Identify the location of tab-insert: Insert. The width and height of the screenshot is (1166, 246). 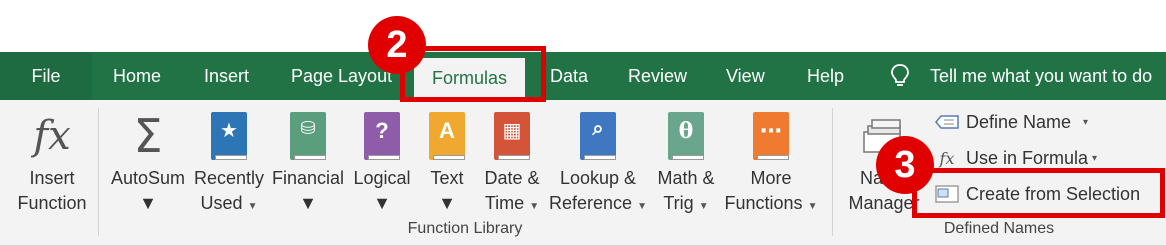
(226, 76).